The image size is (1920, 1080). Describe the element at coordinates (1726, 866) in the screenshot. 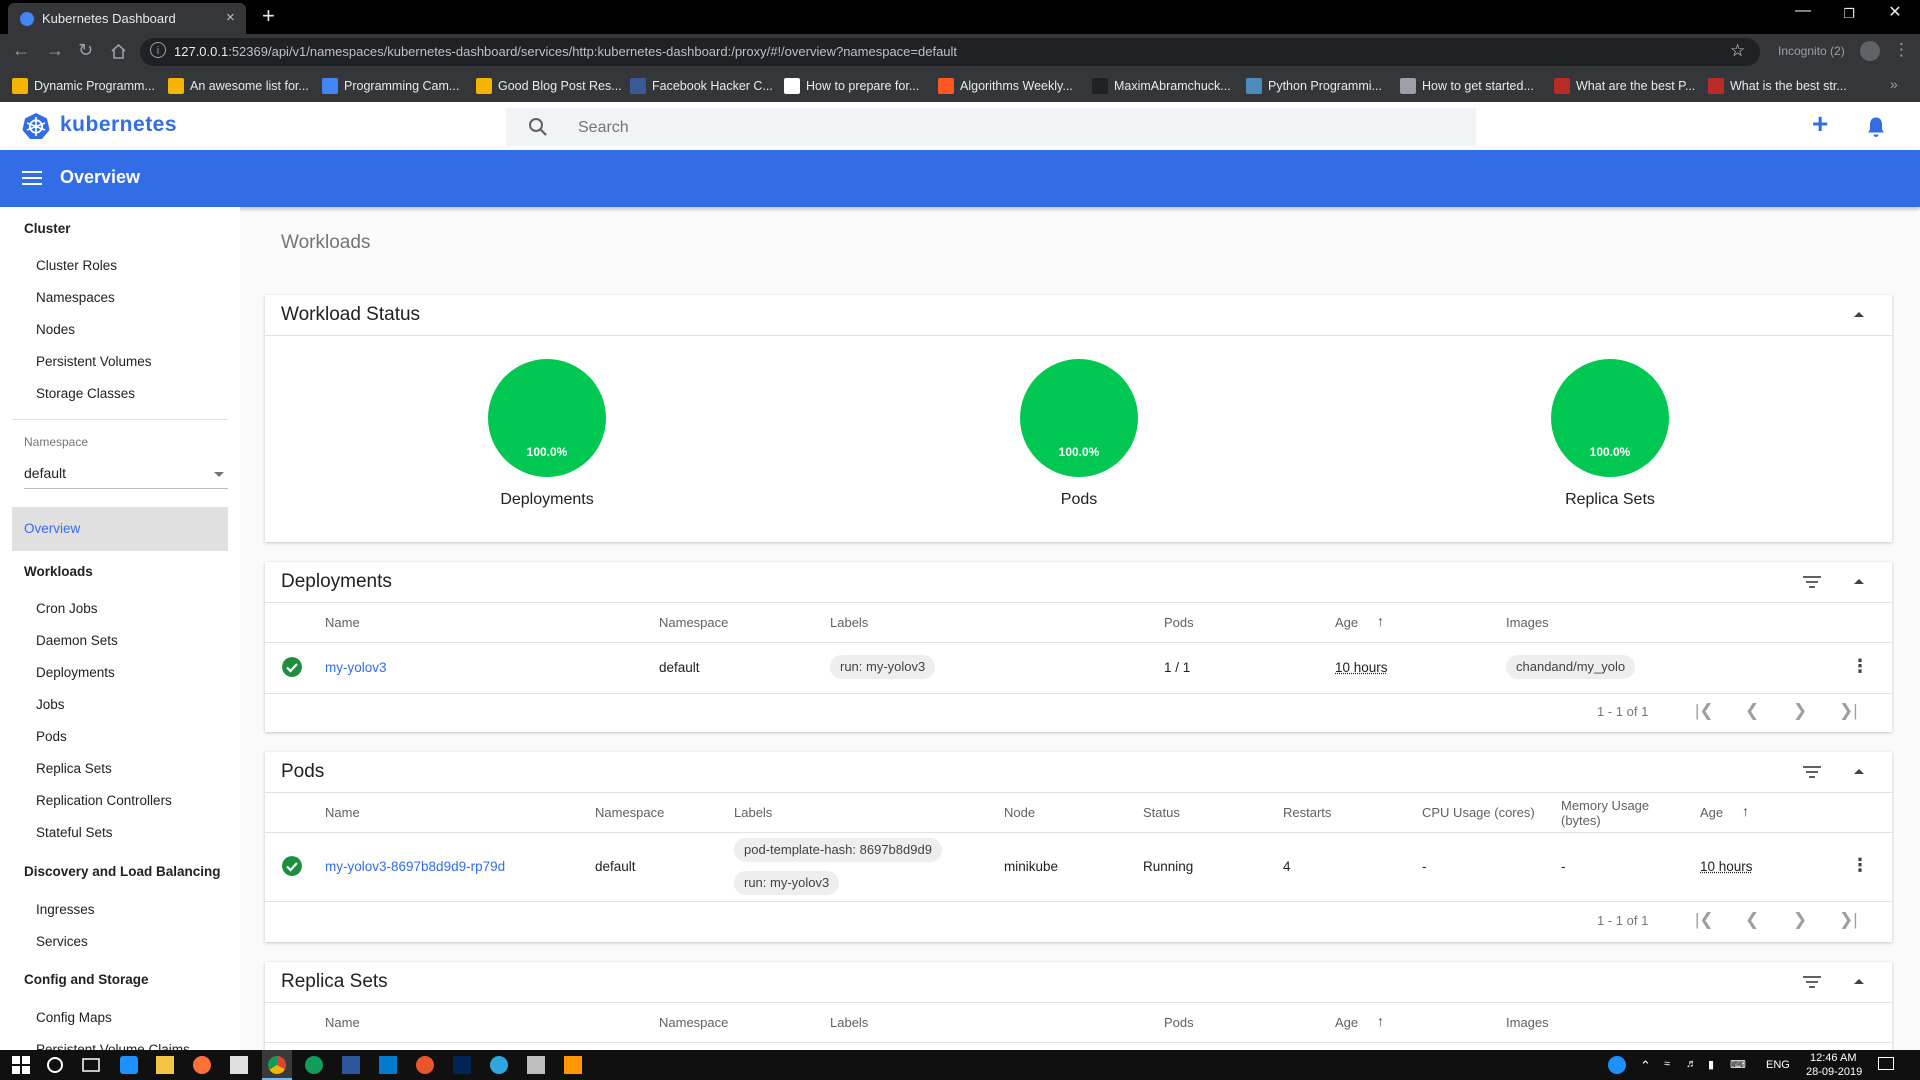

I see `pod-age: 10 hours` at that location.